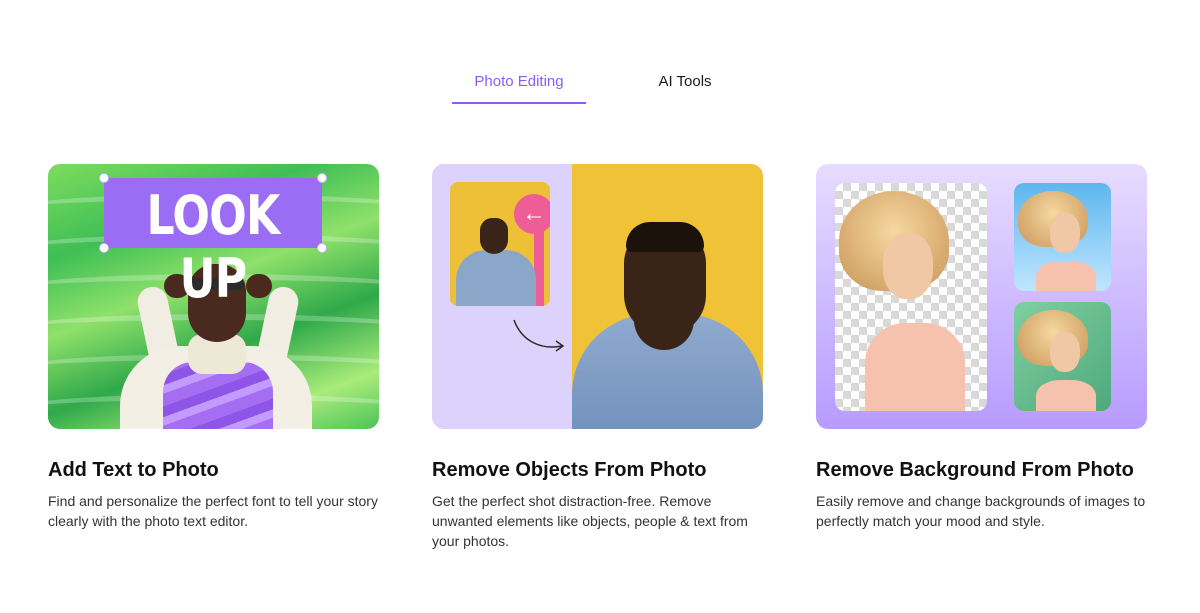 The image size is (1200, 613). What do you see at coordinates (975, 470) in the screenshot?
I see `card-title: Remove Background From Photo` at bounding box center [975, 470].